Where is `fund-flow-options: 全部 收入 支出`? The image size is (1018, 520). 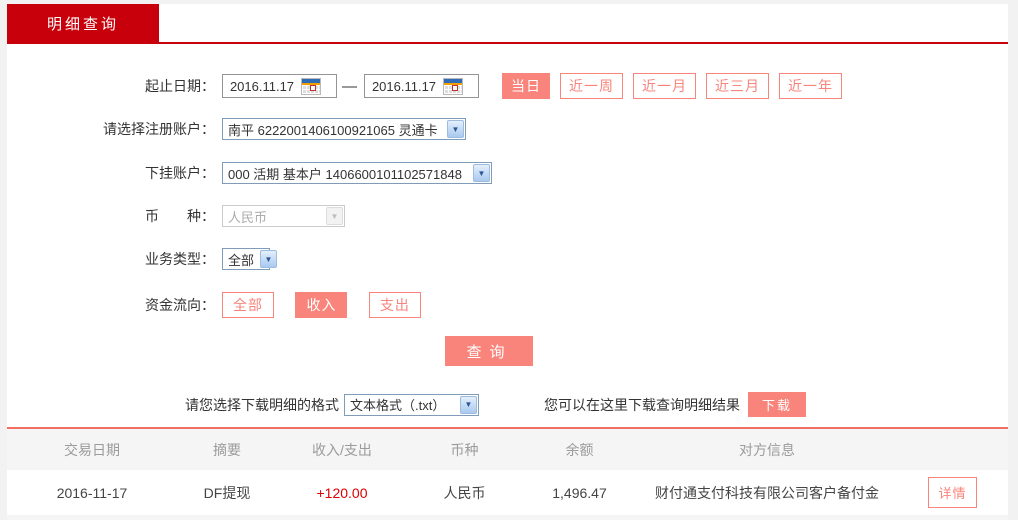
fund-flow-options: 全部 收入 支出 is located at coordinates (330, 305).